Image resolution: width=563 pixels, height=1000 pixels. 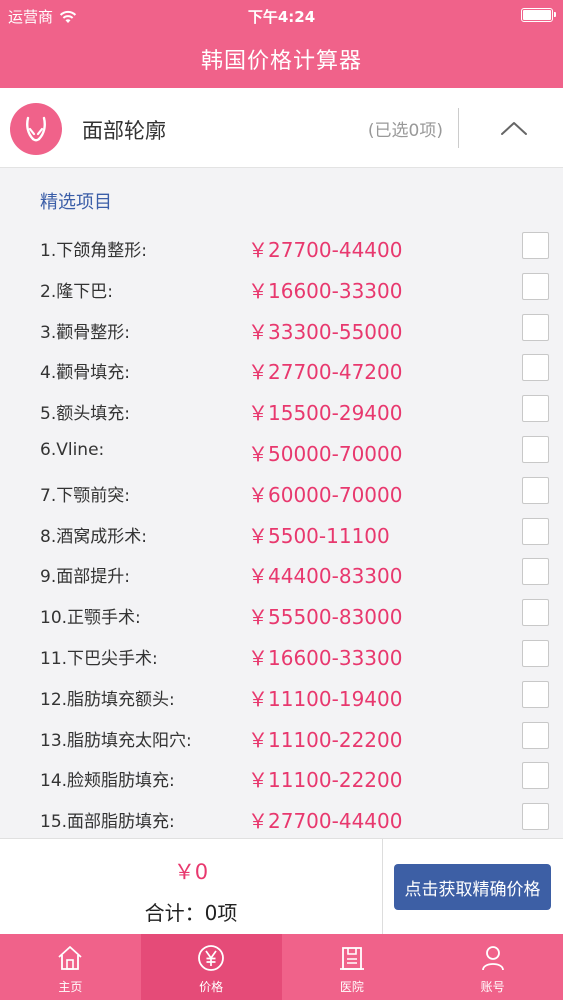 I want to click on item-price: ￥33300-55000, so click(x=325, y=331).